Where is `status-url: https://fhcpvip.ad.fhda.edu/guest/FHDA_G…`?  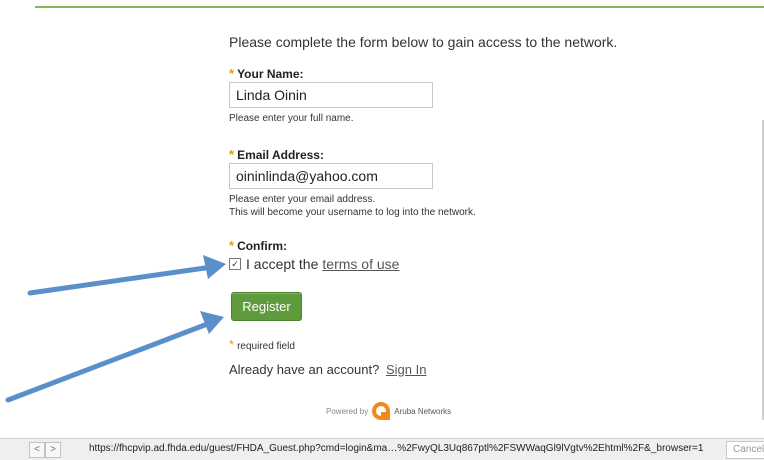
status-url: https://fhcpvip.ad.fhda.edu/guest/FHDA_G… is located at coordinates (396, 448).